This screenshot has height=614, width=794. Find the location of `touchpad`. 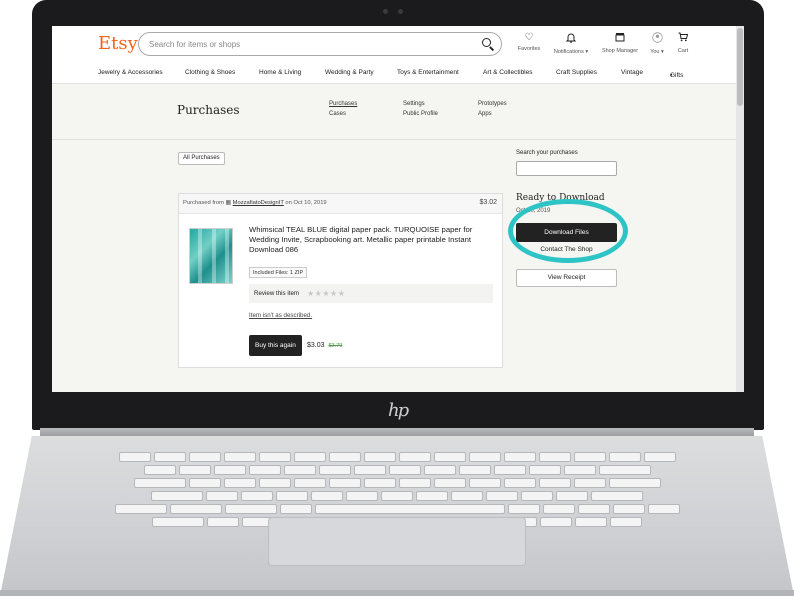

touchpad is located at coordinates (397, 541).